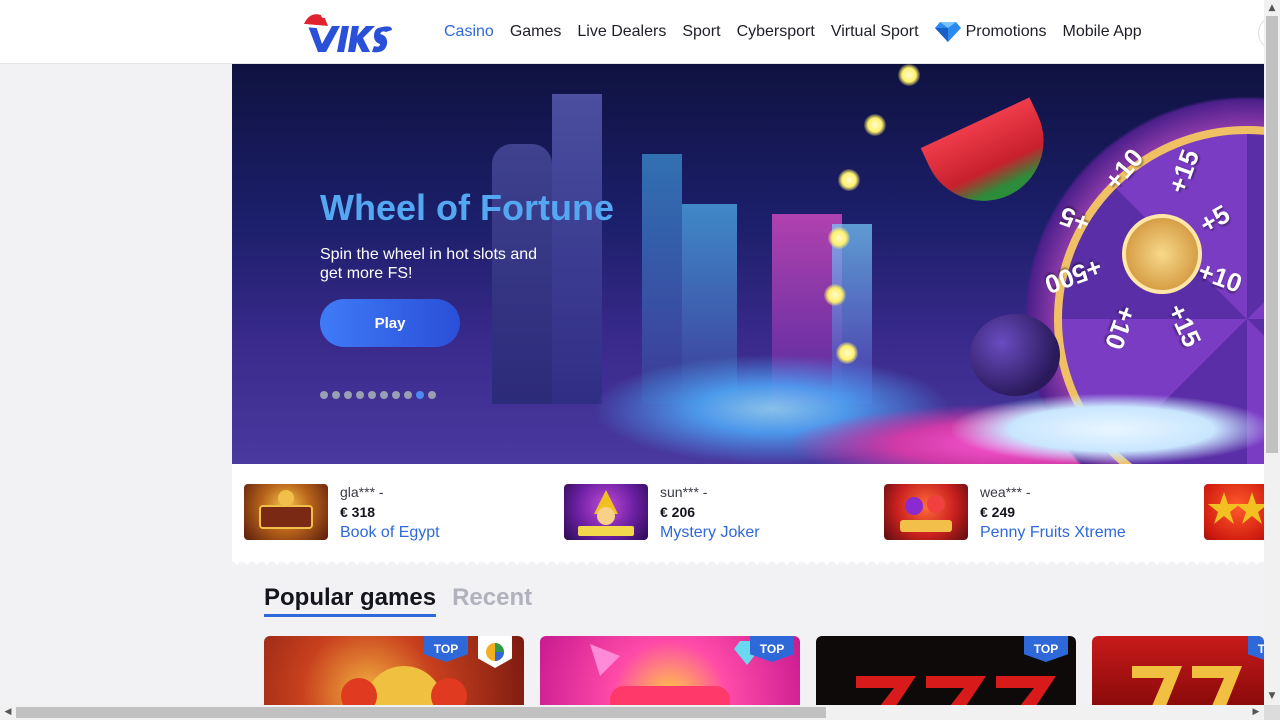 The width and height of the screenshot is (1280, 720). I want to click on banner-title: Wheel of Fortune, so click(467, 207).